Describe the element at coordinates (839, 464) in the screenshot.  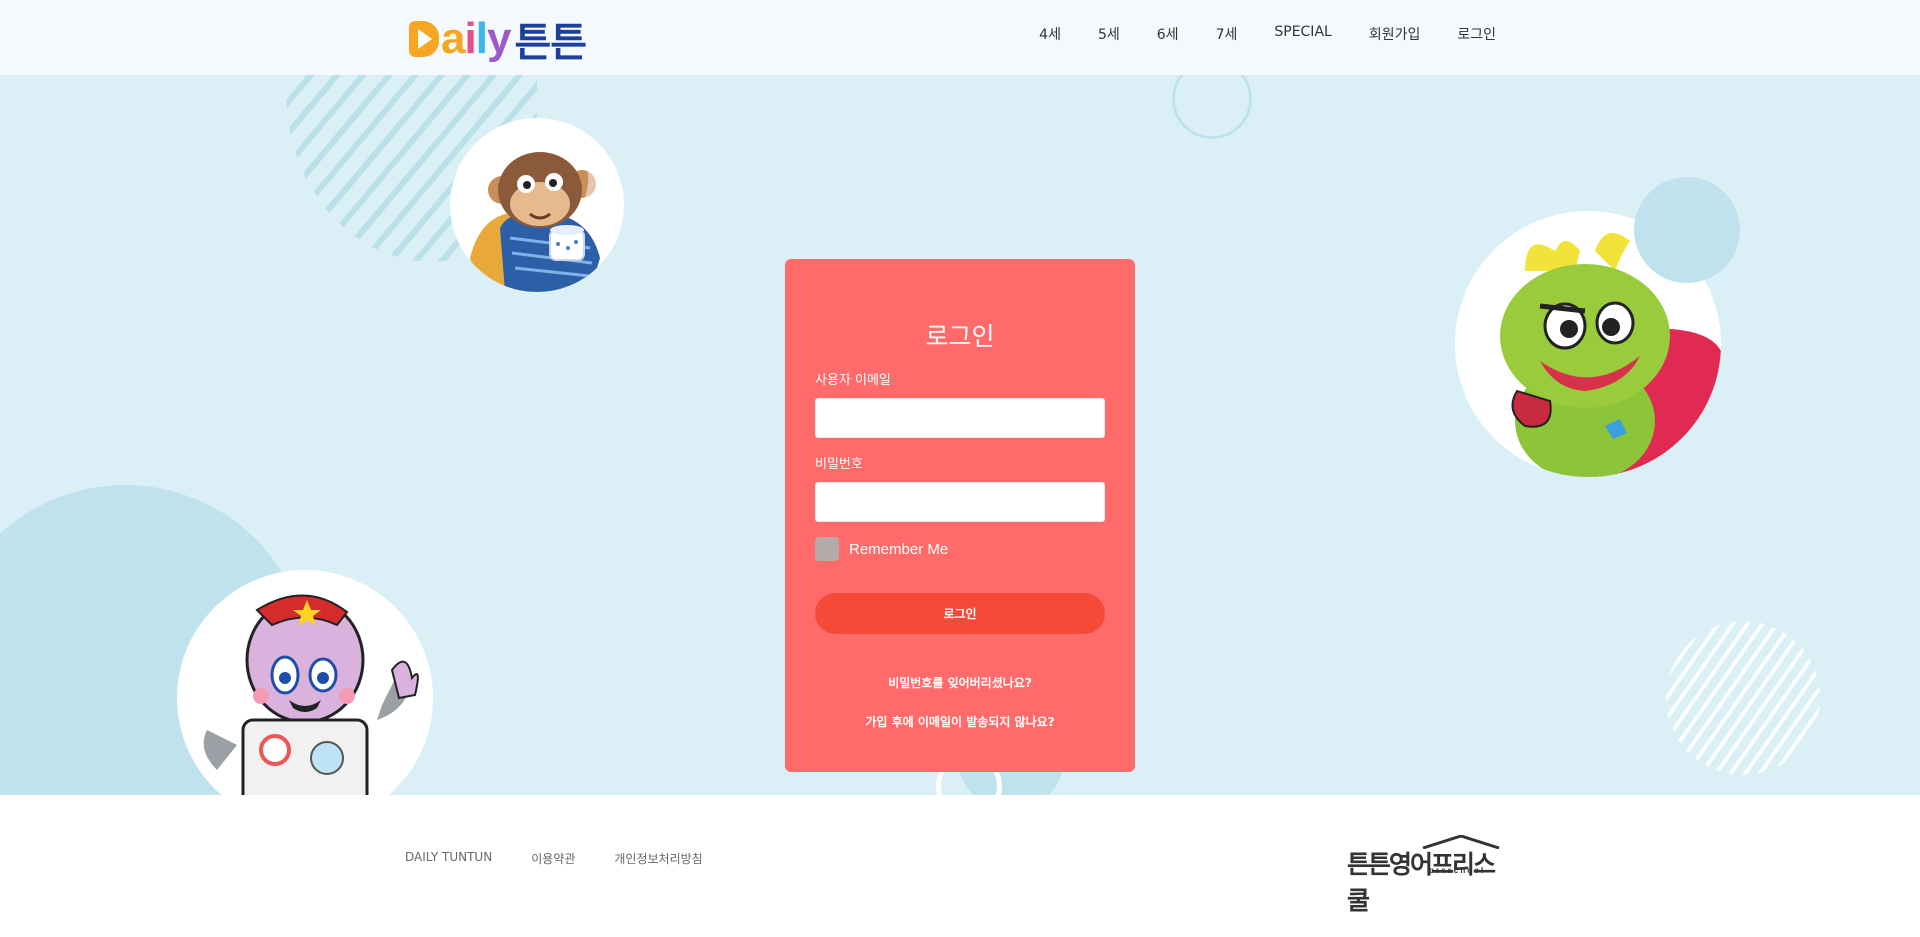
I see `password-label: 비밀번호` at that location.